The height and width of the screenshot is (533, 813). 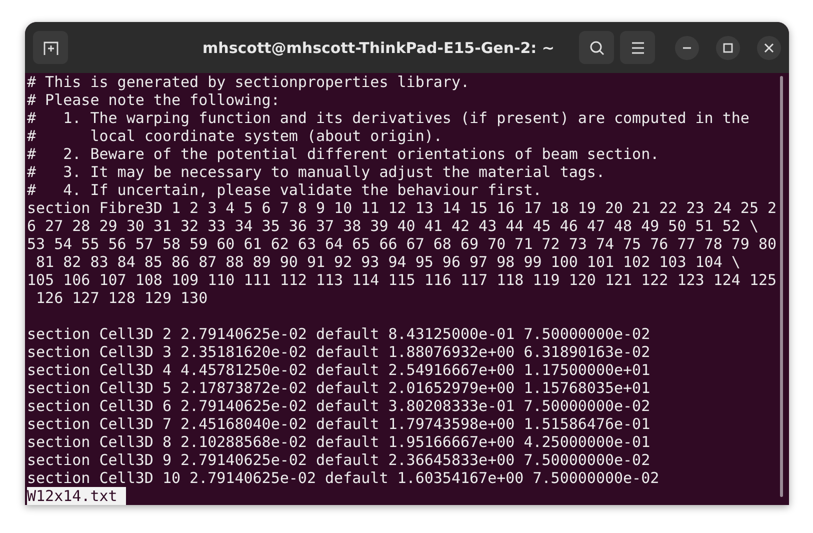 I want to click on terminal-line: # Please note the following:, so click(x=153, y=100).